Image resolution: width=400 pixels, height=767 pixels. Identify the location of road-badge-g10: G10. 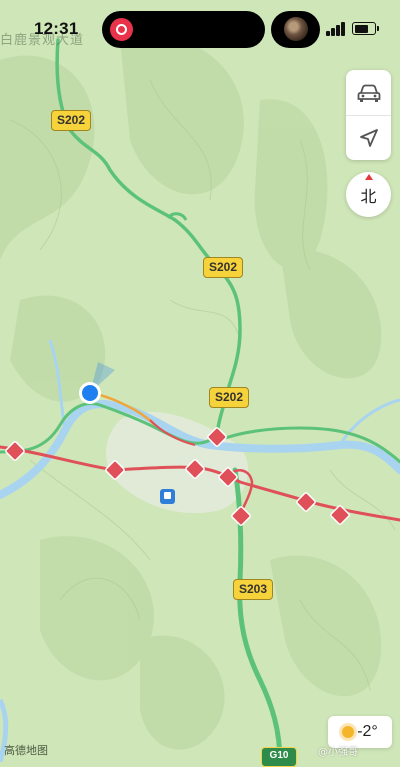
(279, 757).